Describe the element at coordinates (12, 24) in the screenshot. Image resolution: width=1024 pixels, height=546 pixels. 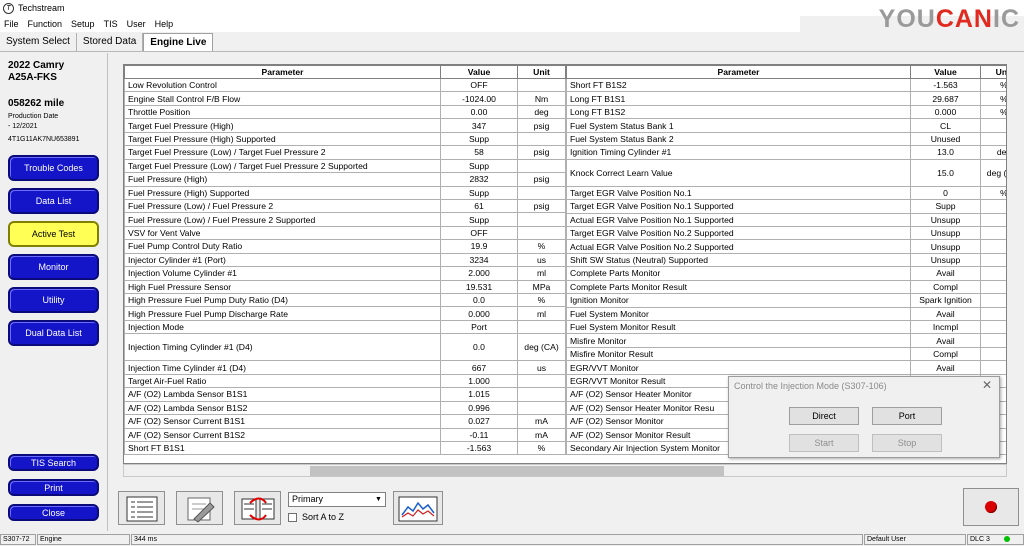
I see `menu-file: File` at that location.